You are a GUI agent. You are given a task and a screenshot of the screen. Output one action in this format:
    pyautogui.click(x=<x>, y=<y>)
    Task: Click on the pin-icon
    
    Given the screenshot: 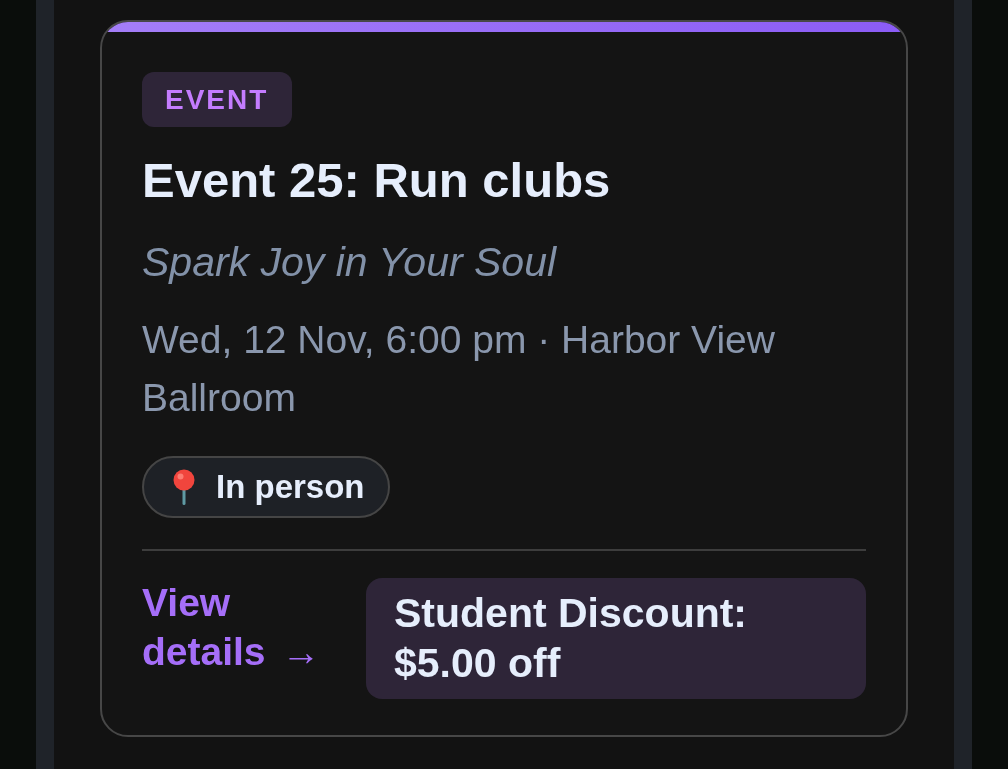 What is the action you would take?
    pyautogui.click(x=184, y=487)
    